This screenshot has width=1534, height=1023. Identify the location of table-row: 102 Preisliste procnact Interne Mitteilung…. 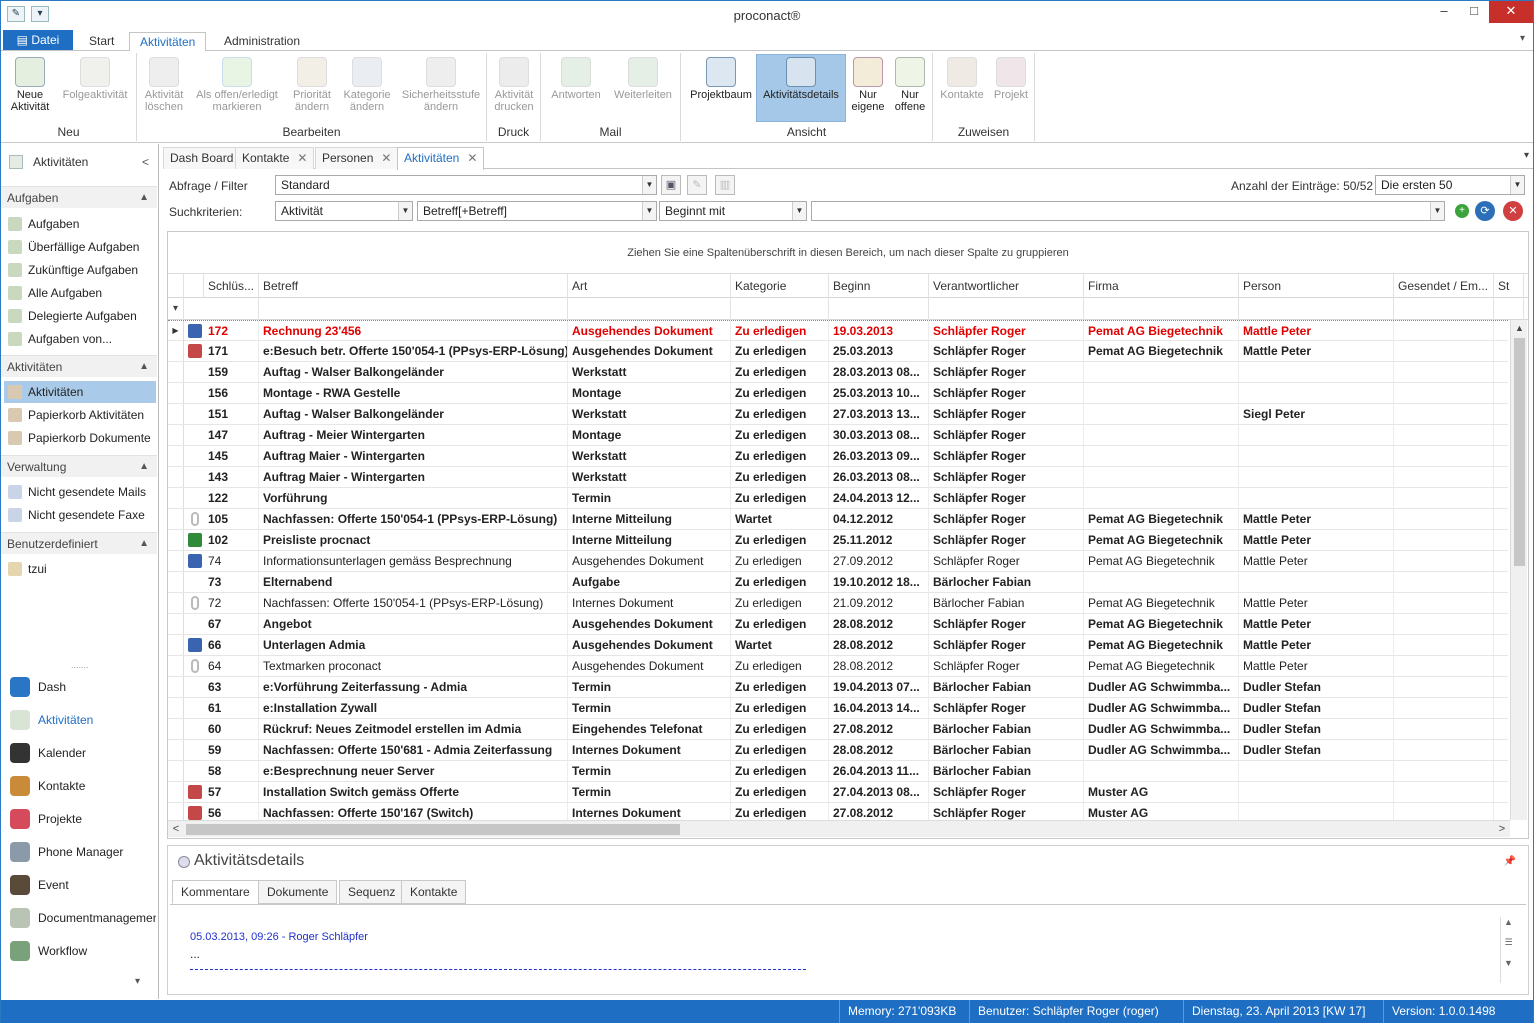
(838, 540).